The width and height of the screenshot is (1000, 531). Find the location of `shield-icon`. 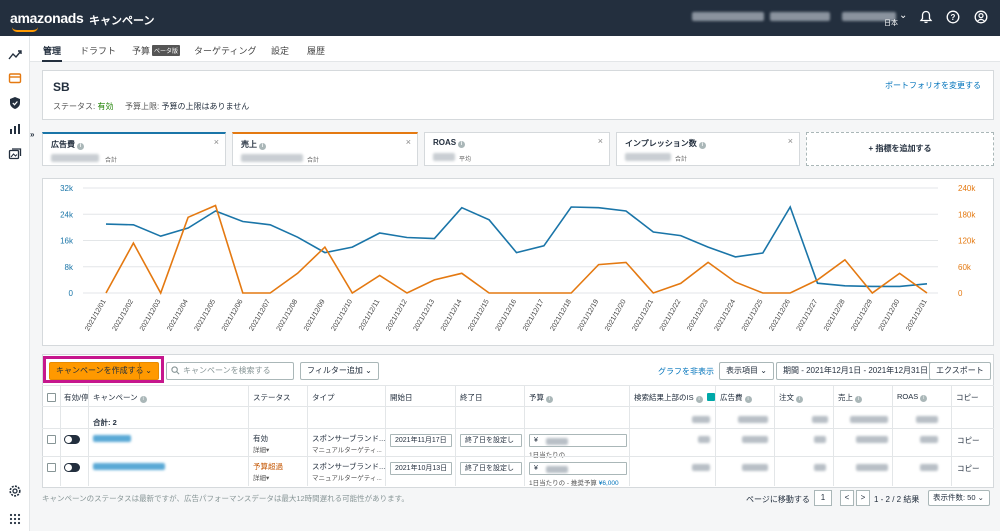

shield-icon is located at coordinates (15, 103).